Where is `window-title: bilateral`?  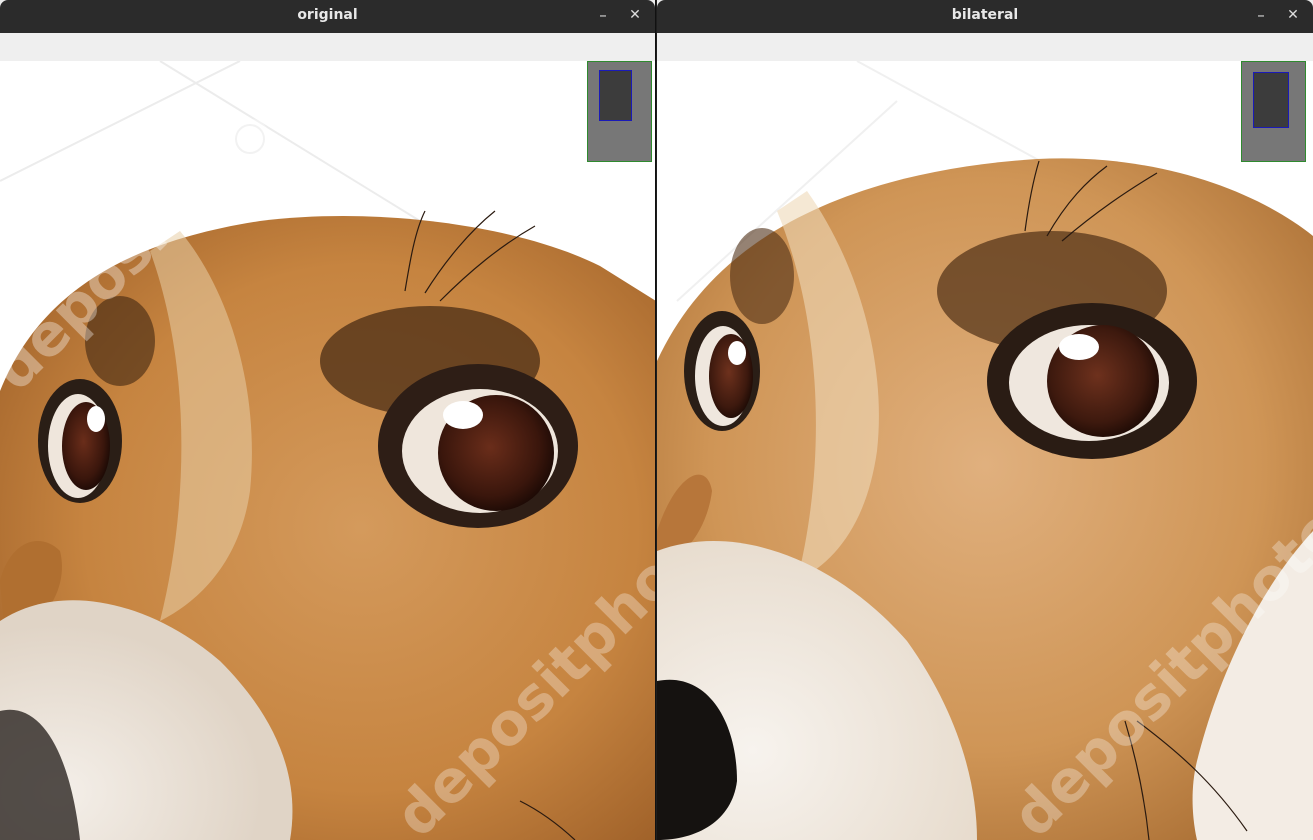
window-title: bilateral is located at coordinates (985, 15).